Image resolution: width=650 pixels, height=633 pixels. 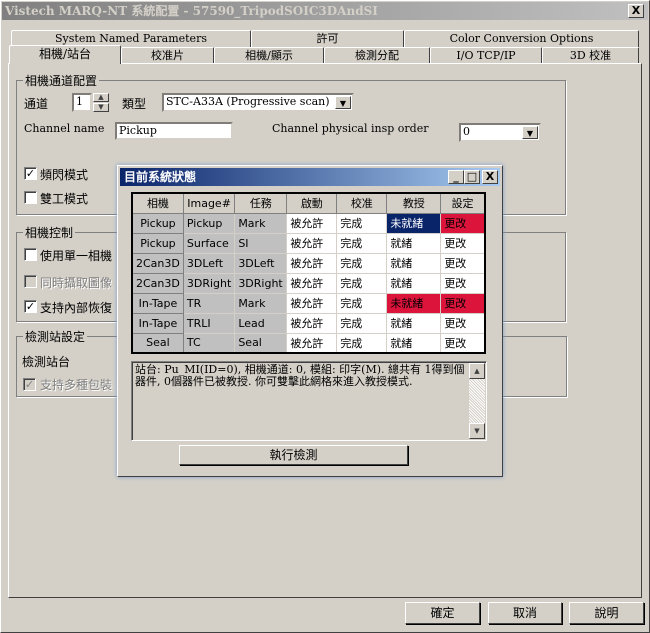 I want to click on strobe-label: 頻閃模式, so click(x=64, y=175).